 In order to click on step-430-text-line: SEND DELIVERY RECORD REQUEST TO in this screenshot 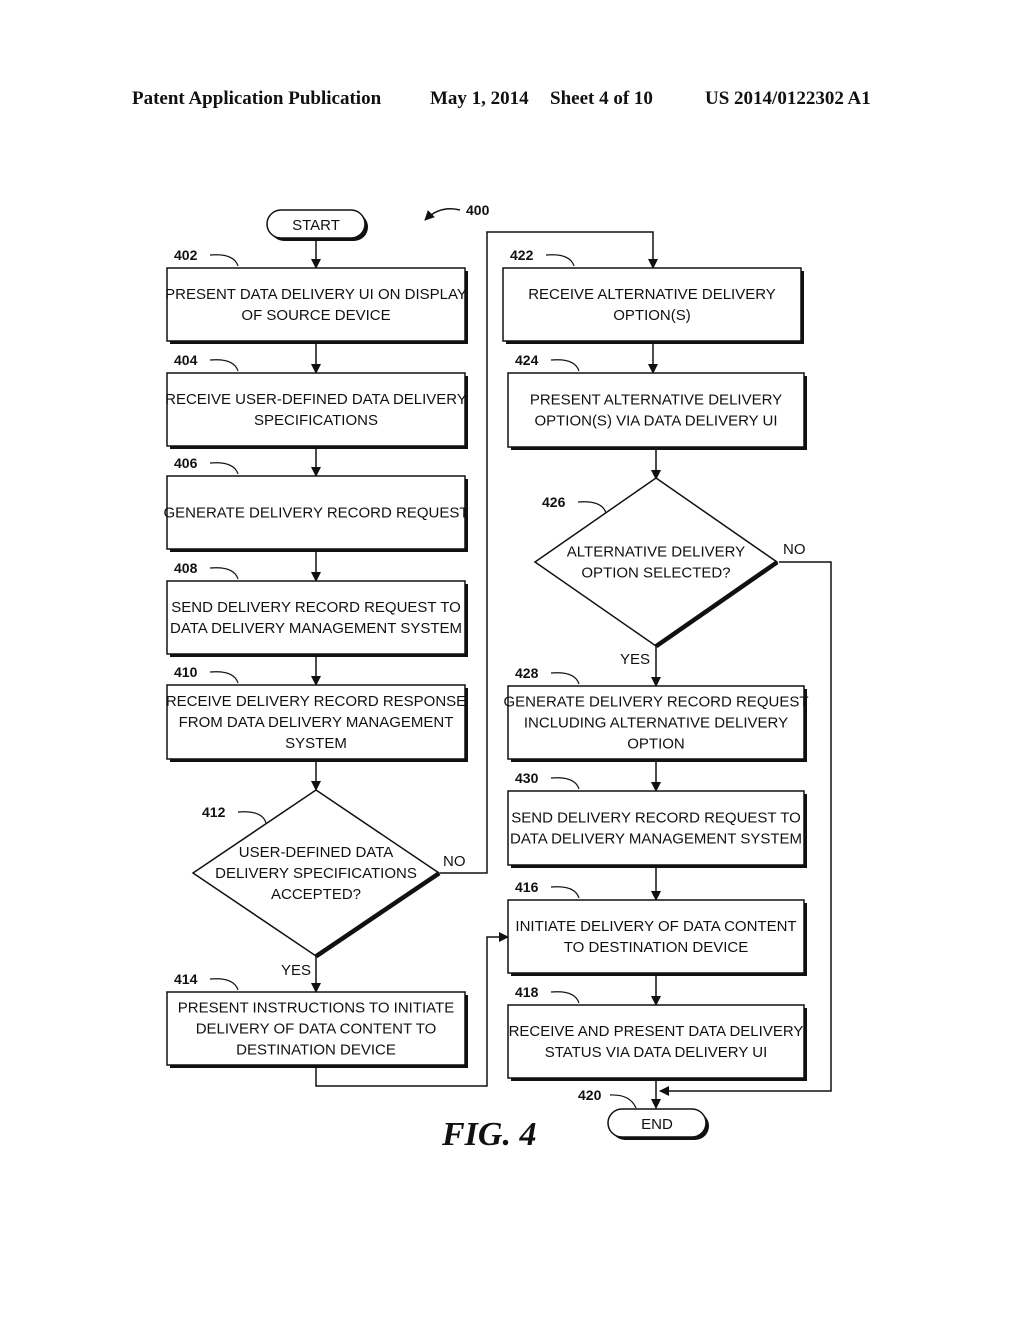, I will do `click(656, 818)`.